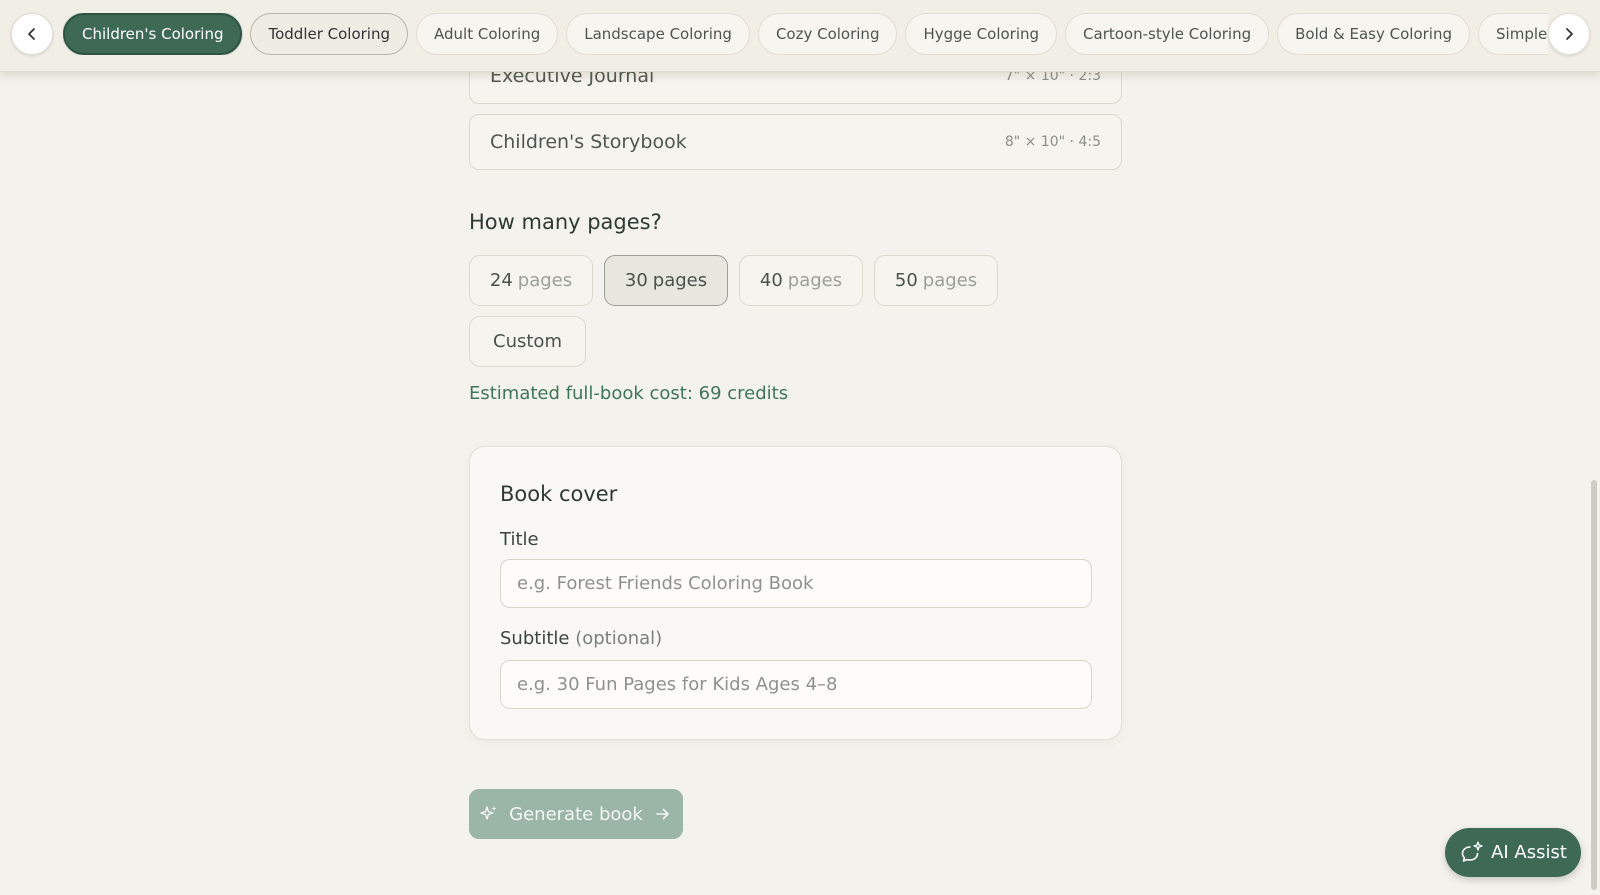  Describe the element at coordinates (519, 539) in the screenshot. I see `title-label: Title` at that location.